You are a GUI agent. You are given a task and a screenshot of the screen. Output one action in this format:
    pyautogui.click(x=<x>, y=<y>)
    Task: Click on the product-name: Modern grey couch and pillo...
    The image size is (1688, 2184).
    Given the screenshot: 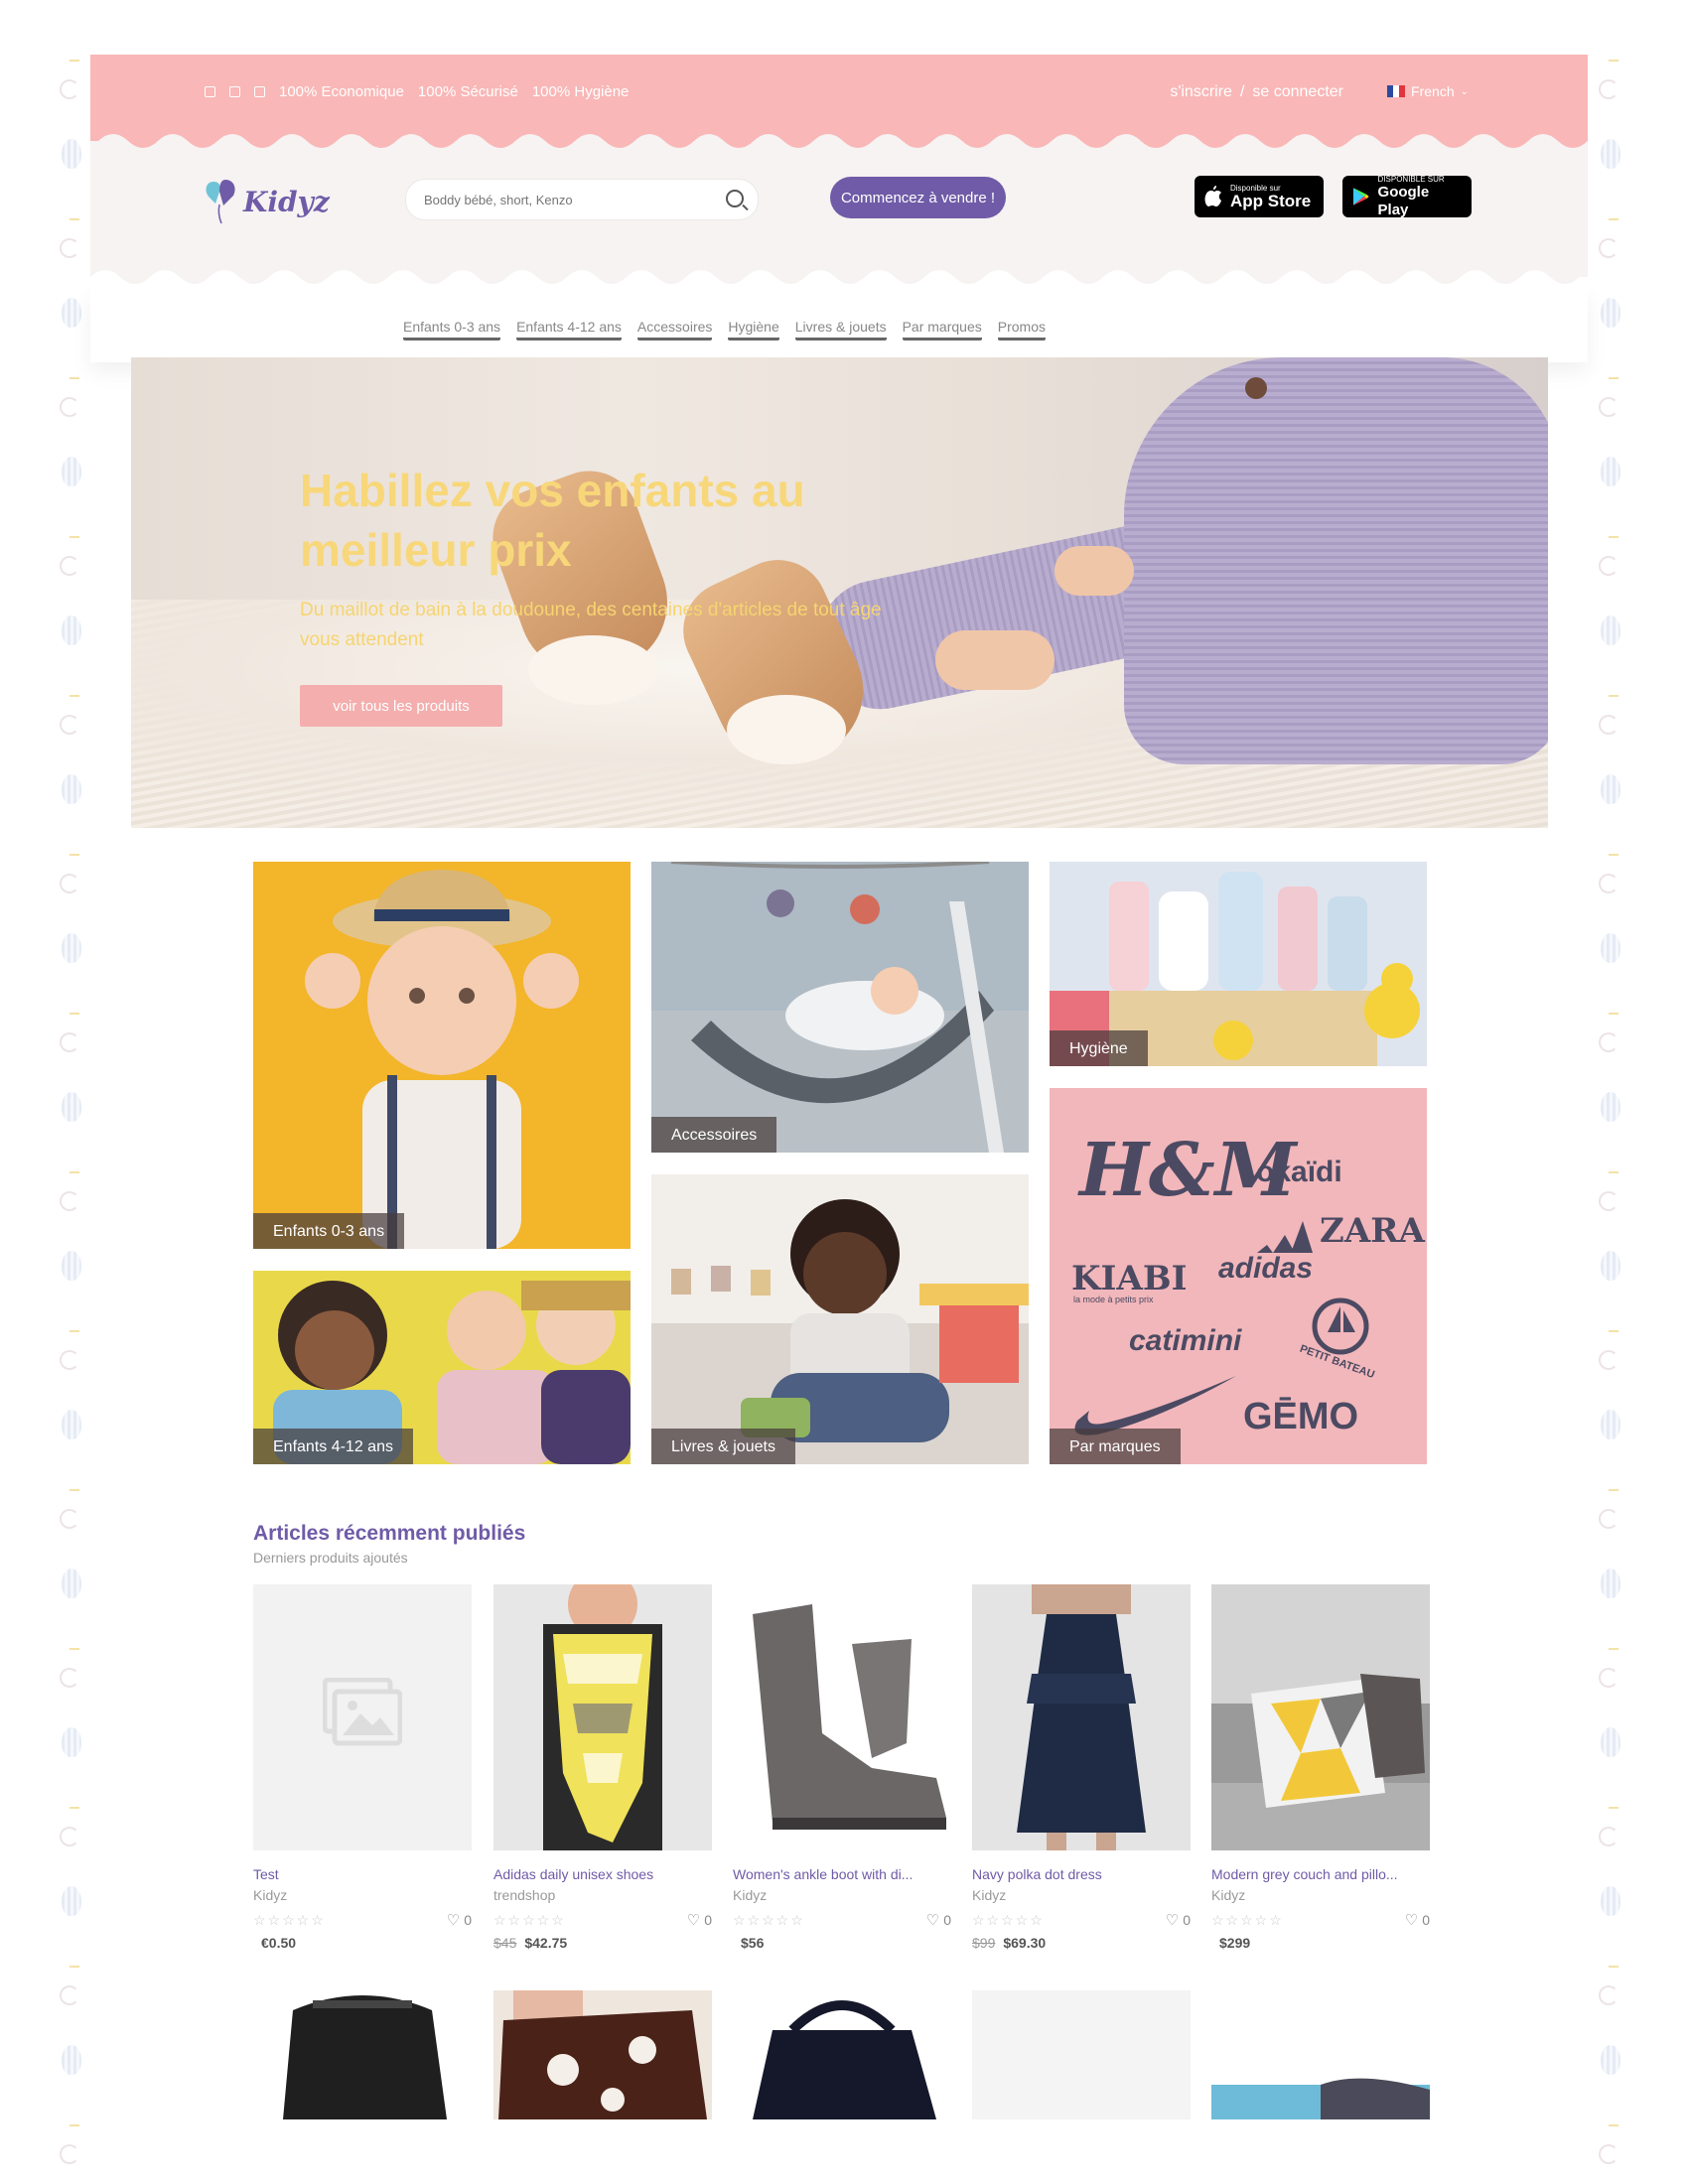 What is the action you would take?
    pyautogui.click(x=1320, y=1874)
    